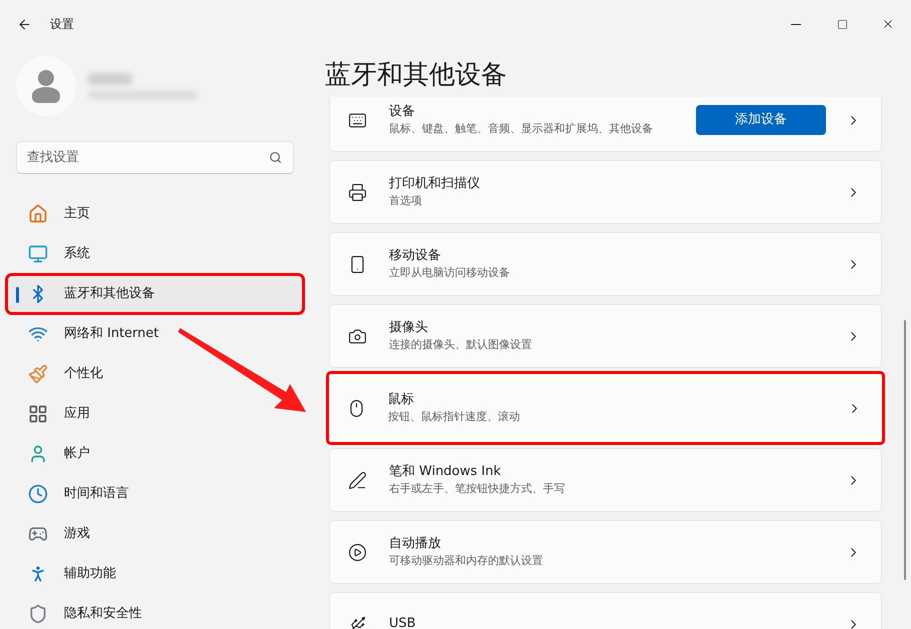  Describe the element at coordinates (96, 494) in the screenshot. I see `nav-label: 时间和语言` at that location.